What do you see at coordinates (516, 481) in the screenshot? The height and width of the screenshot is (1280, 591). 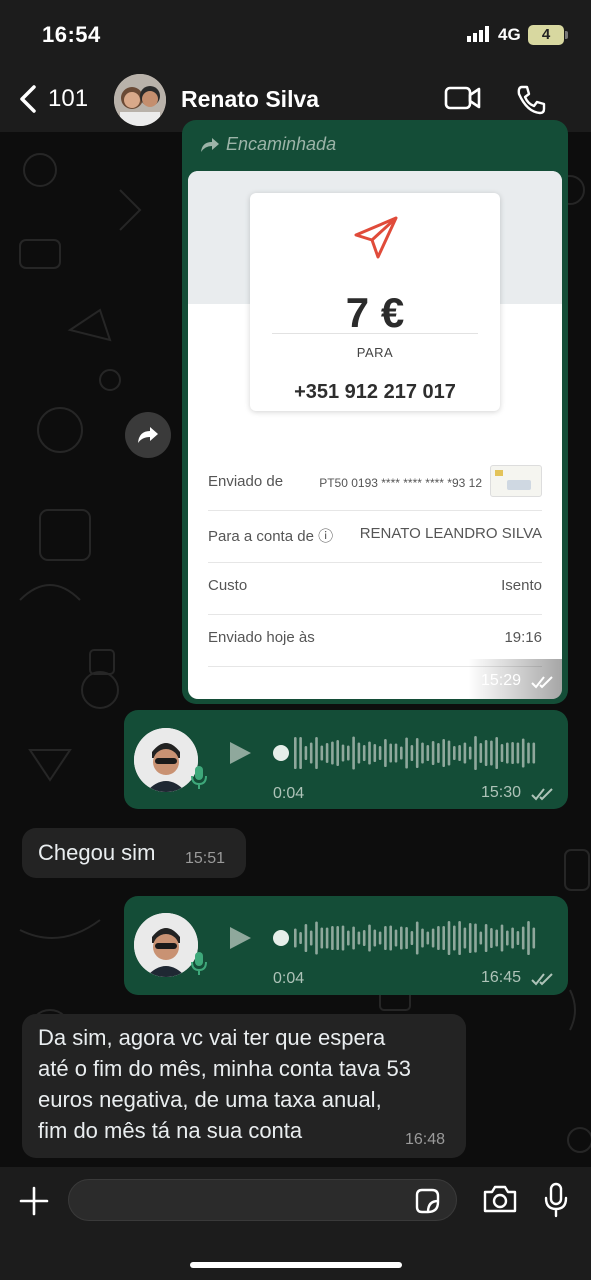 I see `bank-card-thumbnail` at bounding box center [516, 481].